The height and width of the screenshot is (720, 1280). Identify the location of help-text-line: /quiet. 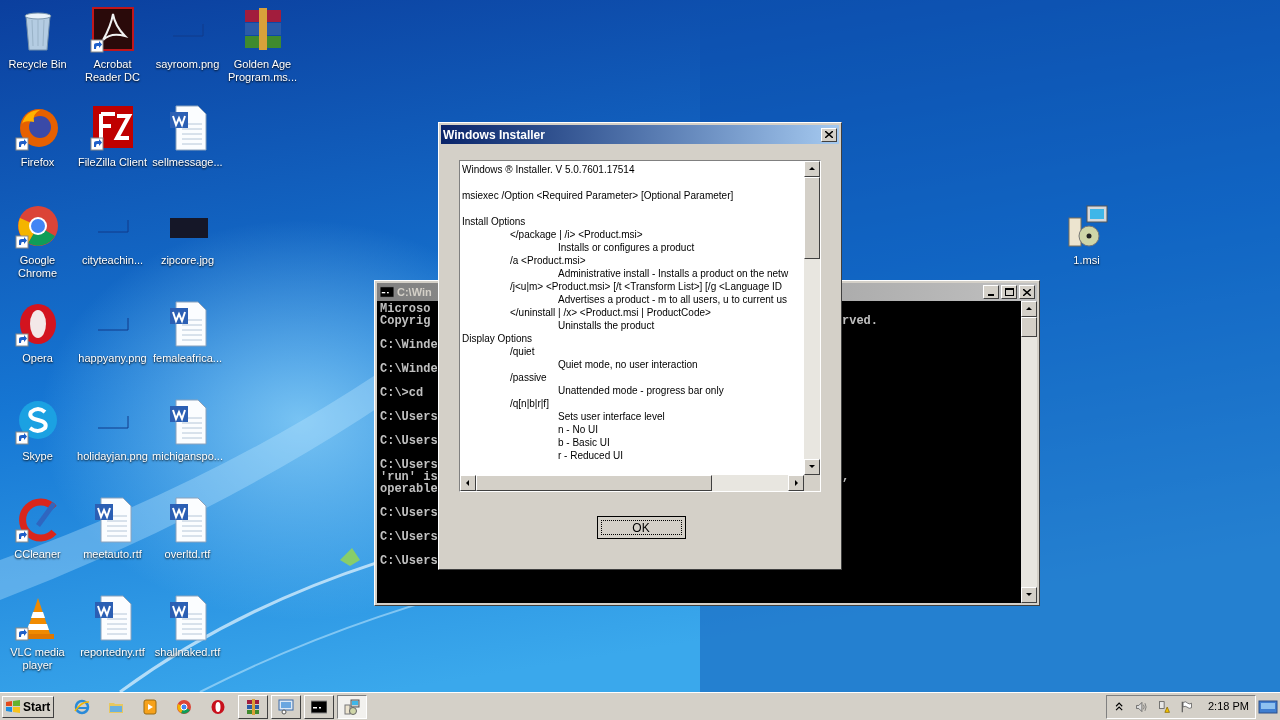
(522, 351).